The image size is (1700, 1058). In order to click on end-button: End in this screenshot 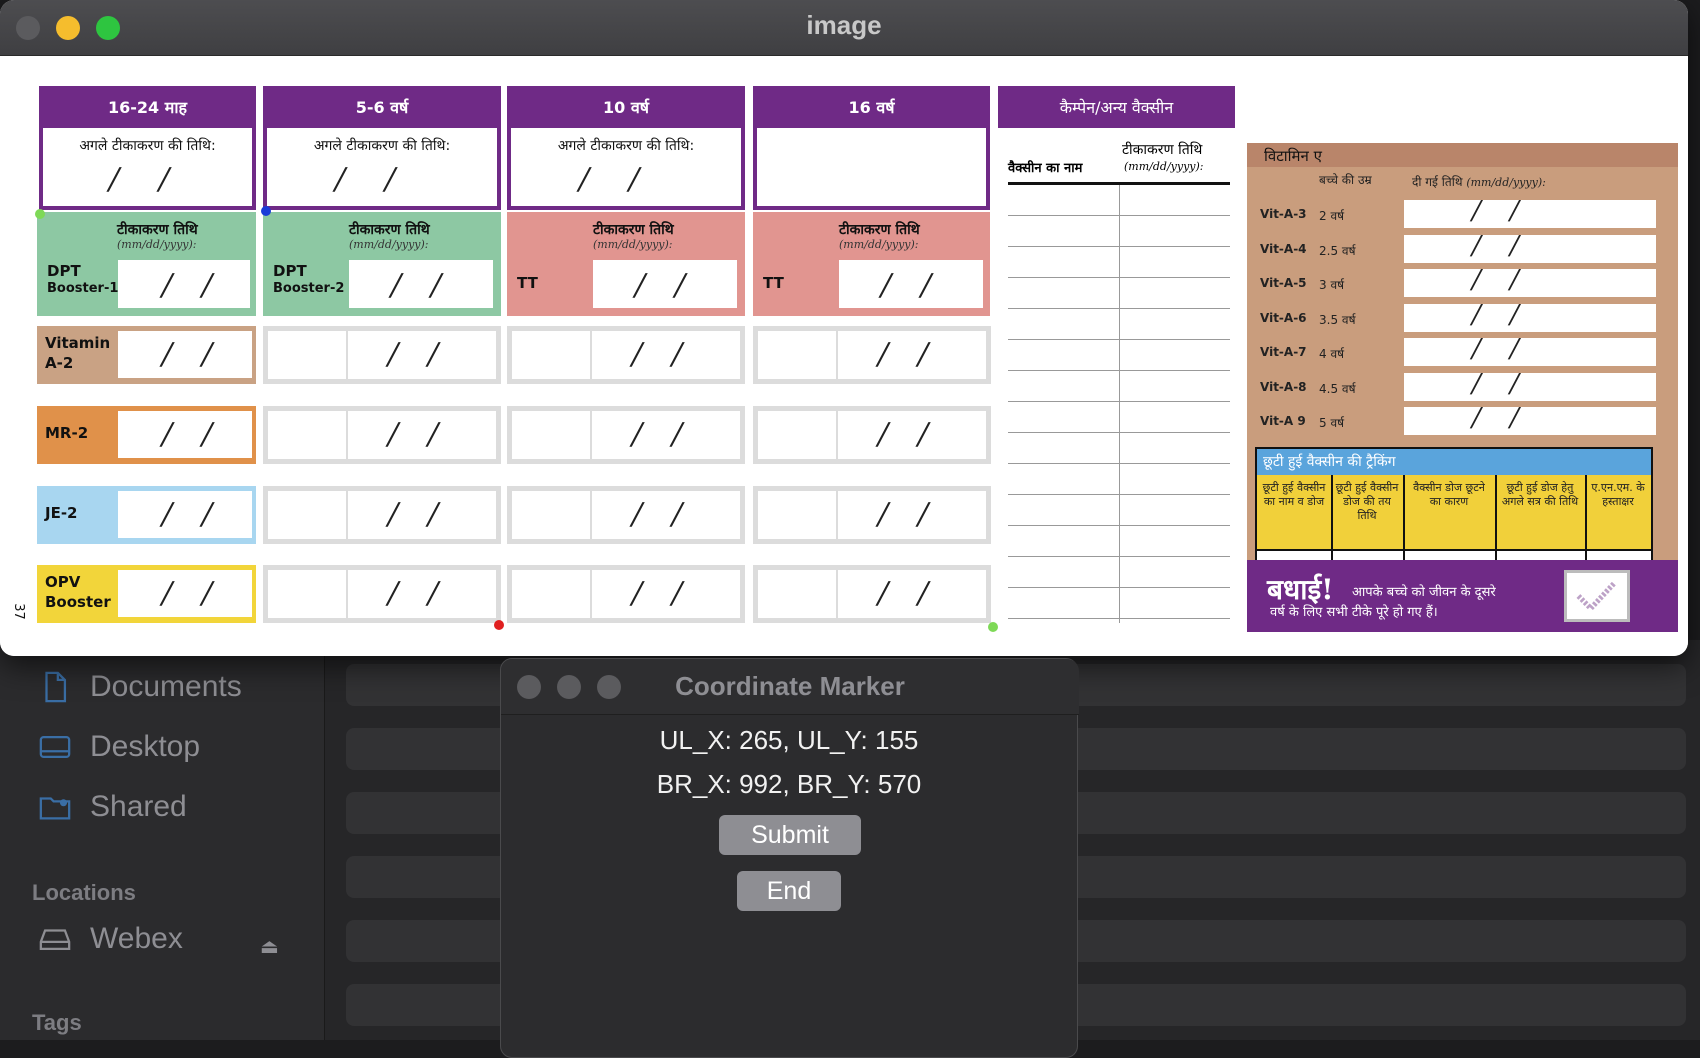, I will do `click(789, 891)`.